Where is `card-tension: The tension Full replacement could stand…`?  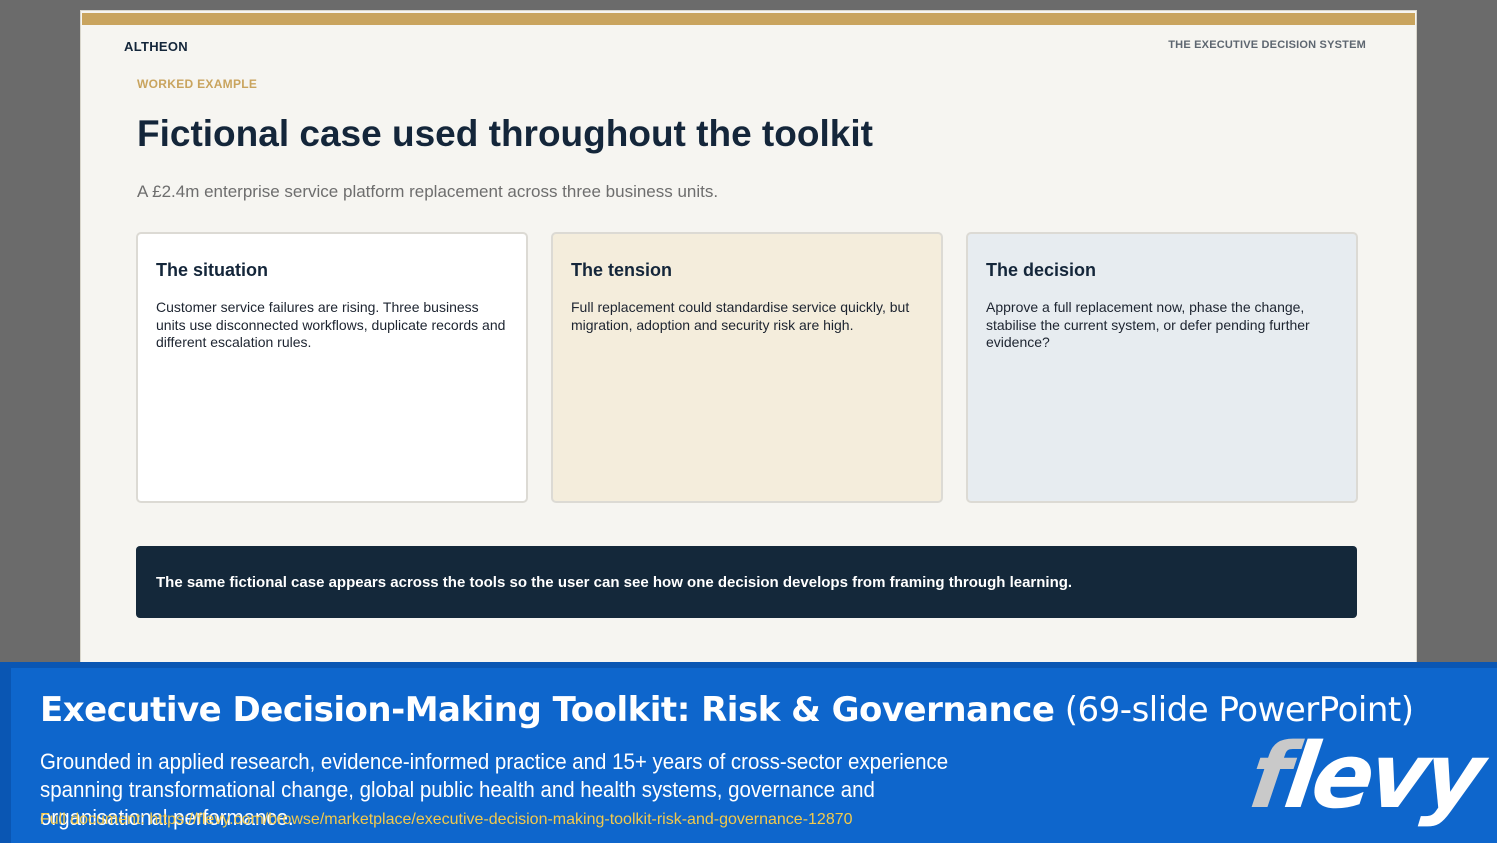 card-tension: The tension Full replacement could stand… is located at coordinates (747, 367).